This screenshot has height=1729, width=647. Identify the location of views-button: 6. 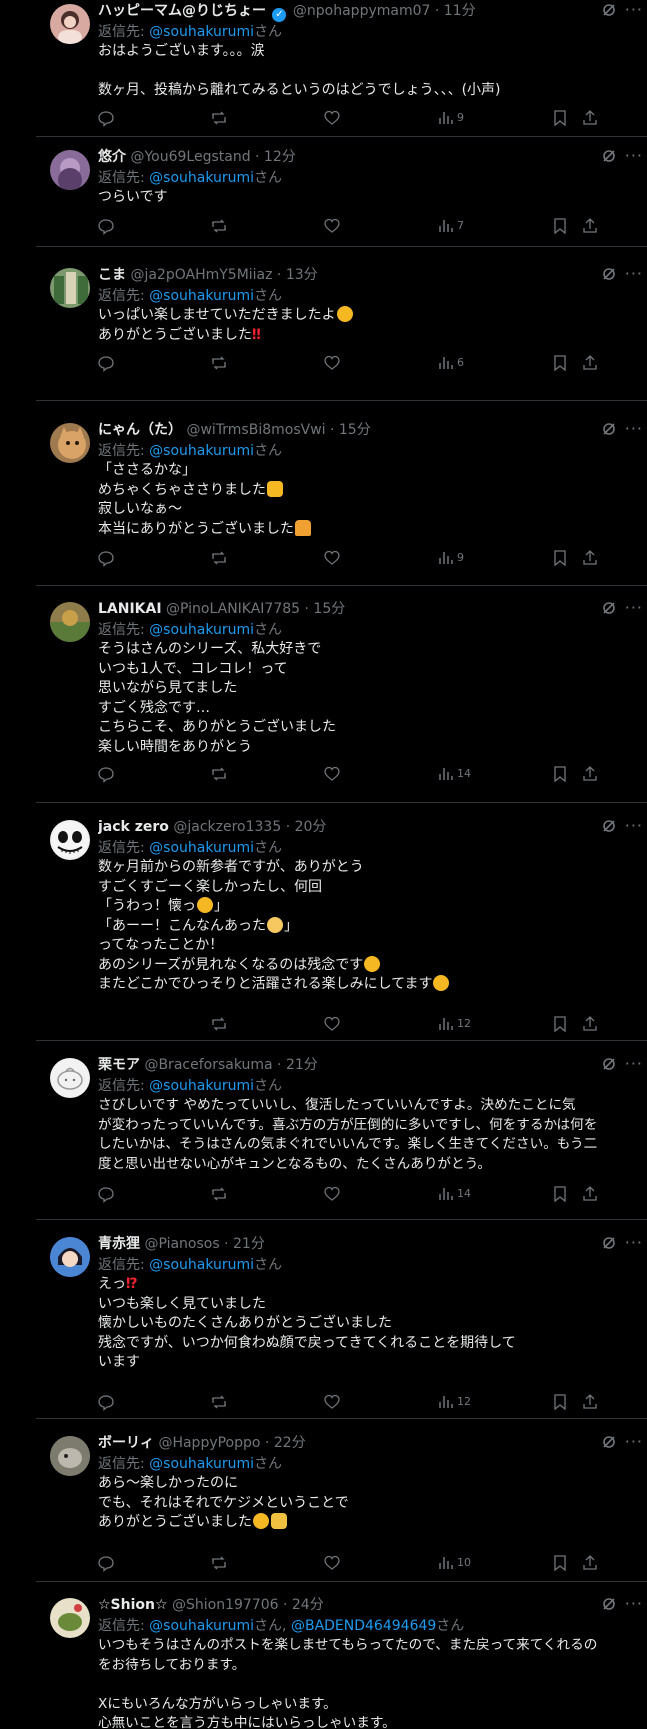
(458, 363).